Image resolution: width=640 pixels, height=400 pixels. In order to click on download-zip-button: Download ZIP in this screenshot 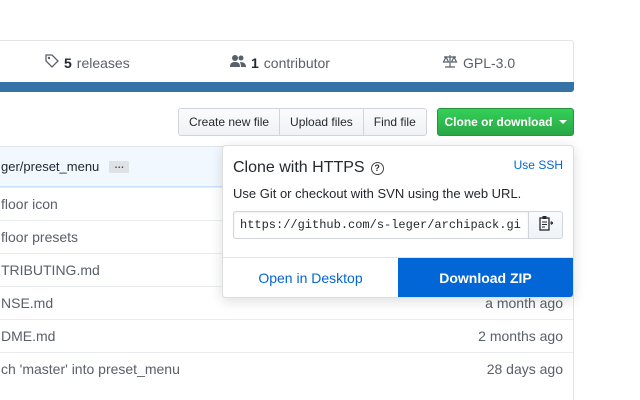, I will do `click(485, 277)`.